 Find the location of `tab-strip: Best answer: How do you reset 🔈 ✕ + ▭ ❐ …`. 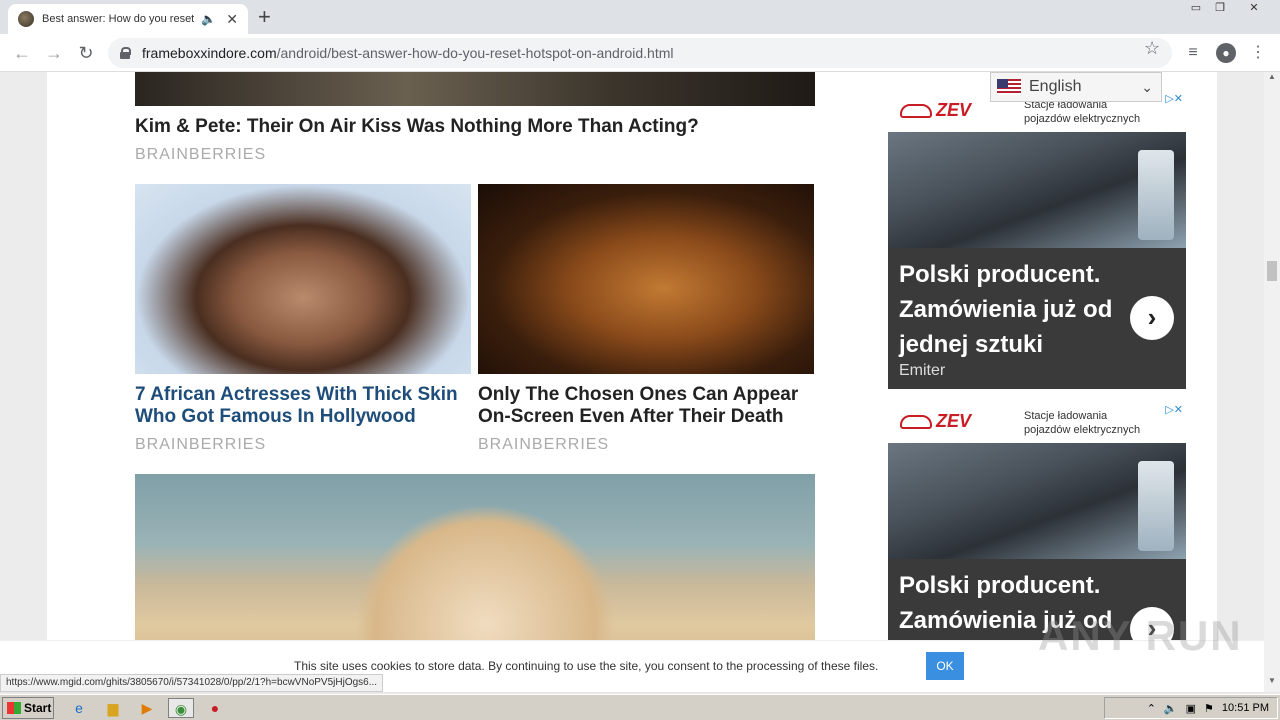

tab-strip: Best answer: How do you reset 🔈 ✕ + ▭ ❐ … is located at coordinates (640, 17).